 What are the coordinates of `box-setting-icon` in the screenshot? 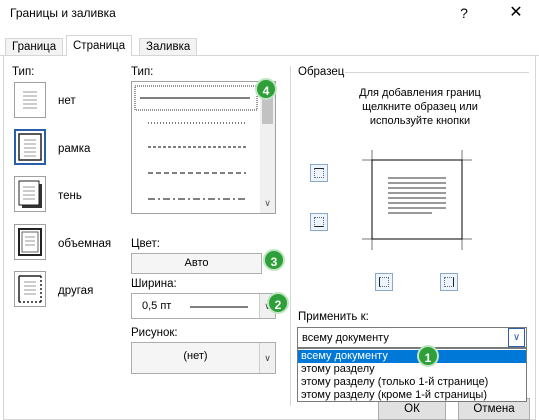 It's located at (30, 147).